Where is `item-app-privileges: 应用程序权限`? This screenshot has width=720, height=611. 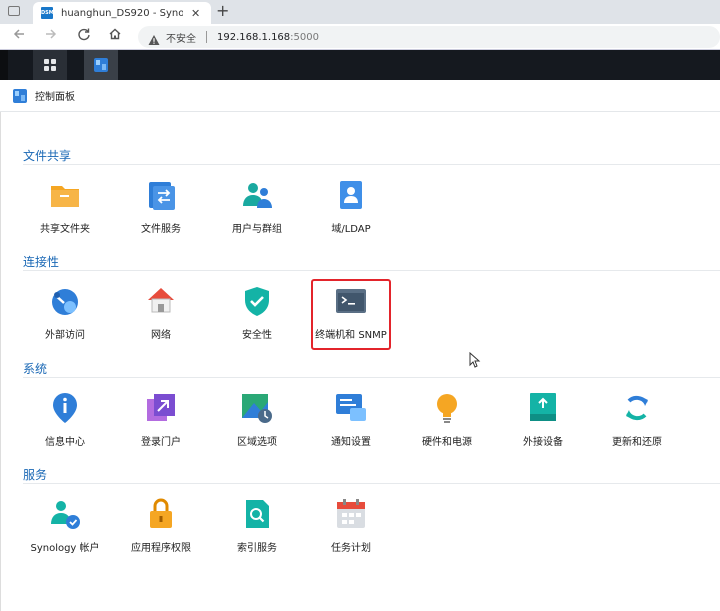 item-app-privileges: 应用程序权限 is located at coordinates (161, 529).